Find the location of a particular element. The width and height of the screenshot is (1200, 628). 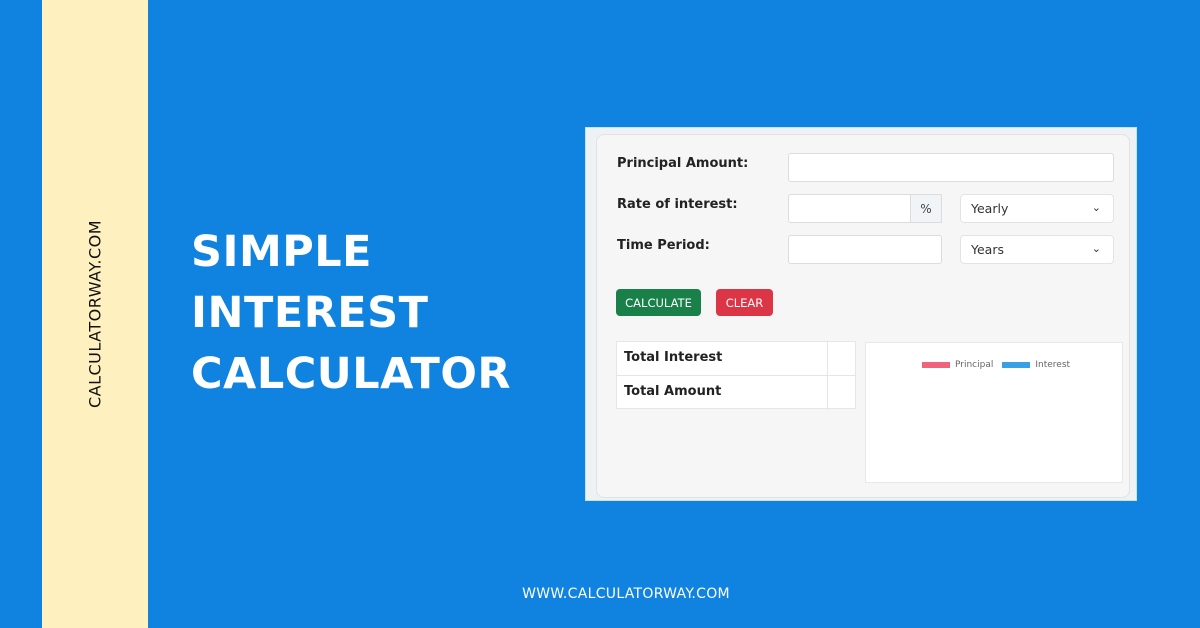

table-row: Total Amount is located at coordinates (736, 393).